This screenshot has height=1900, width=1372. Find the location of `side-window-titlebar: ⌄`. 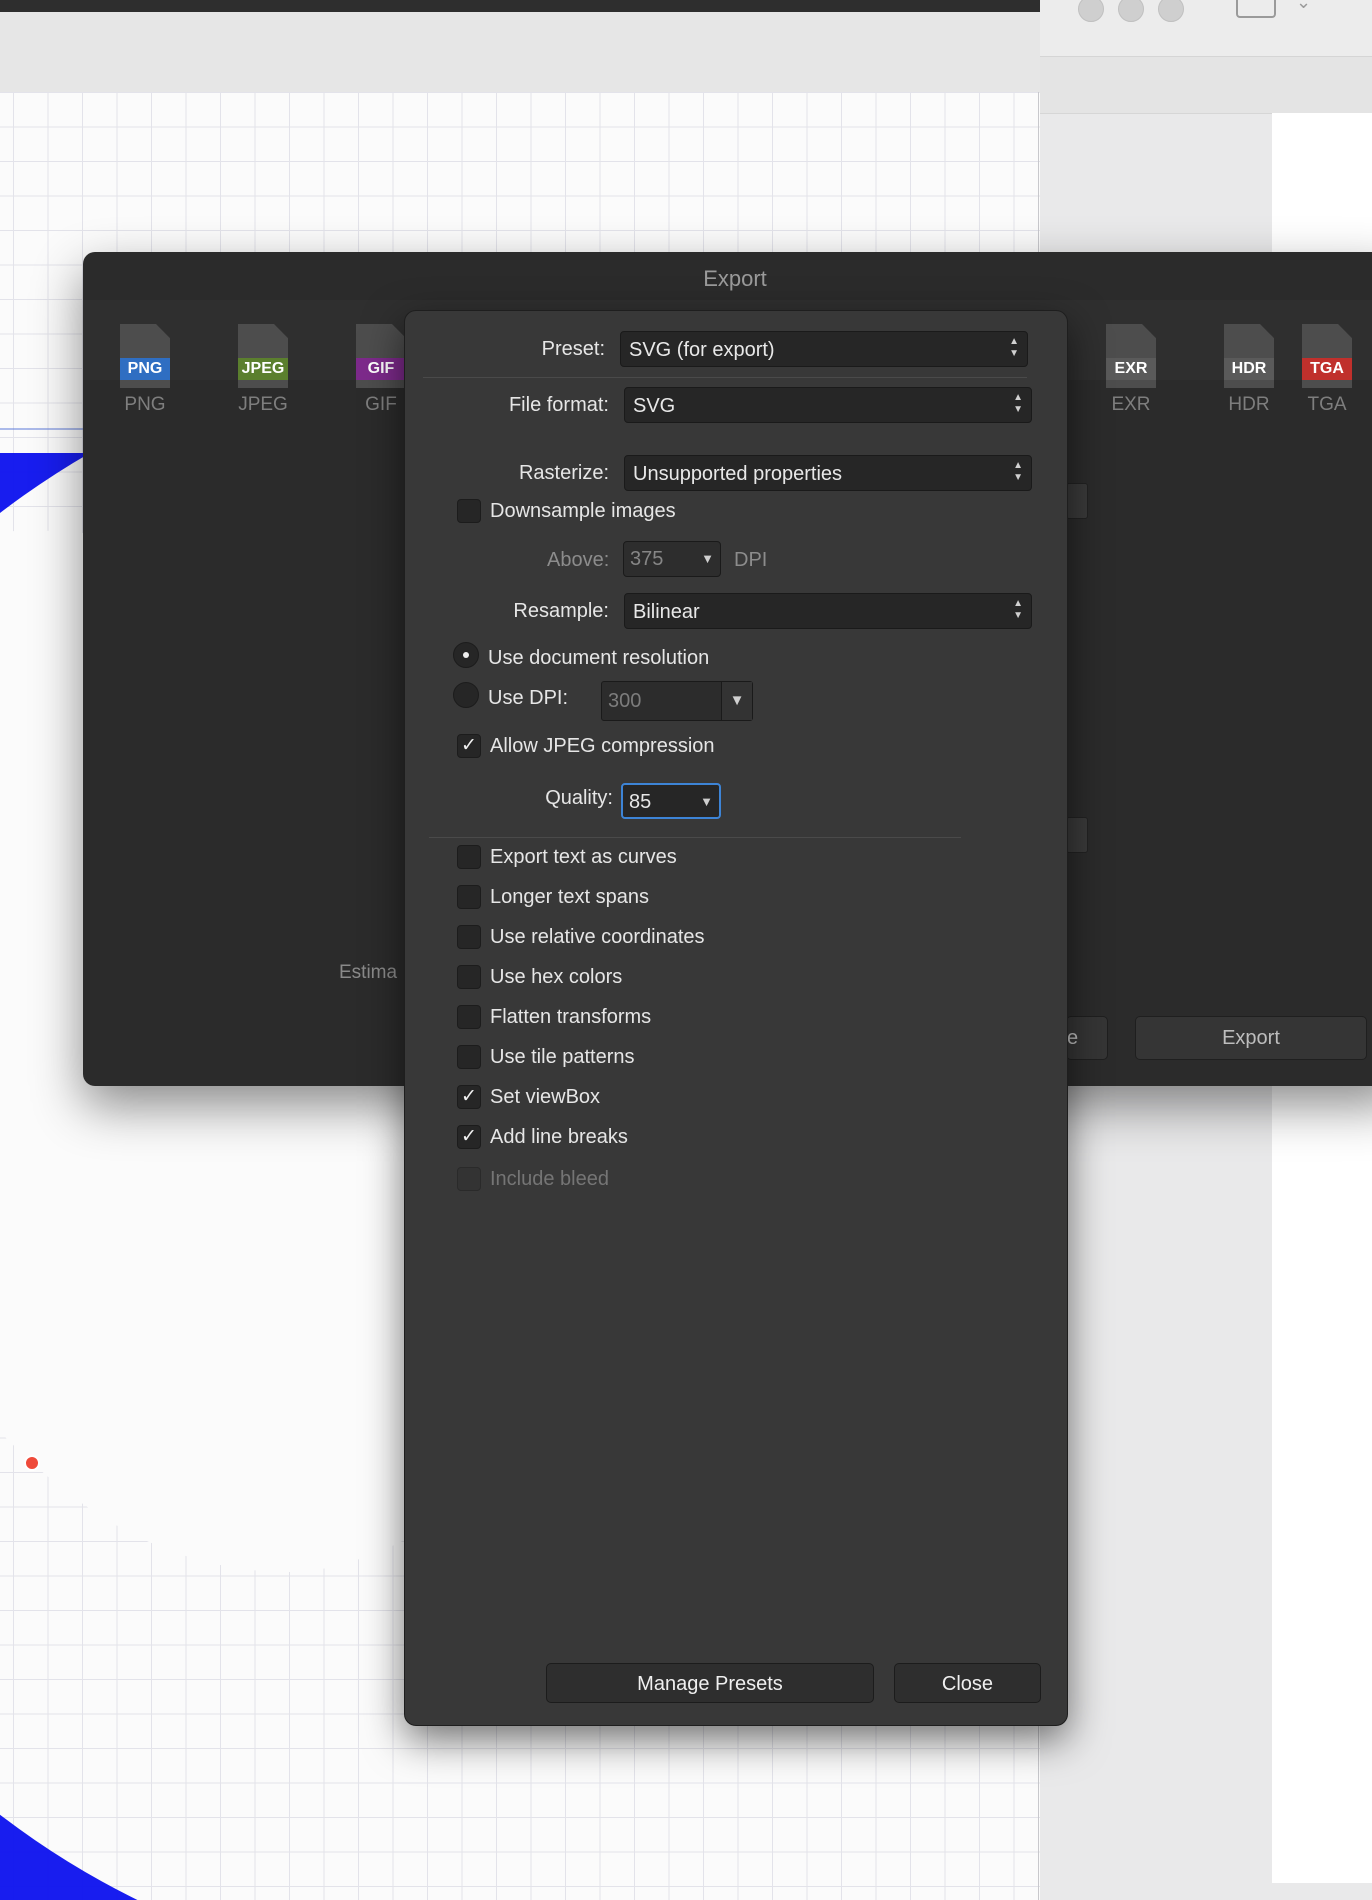

side-window-titlebar: ⌄ is located at coordinates (1206, 28).